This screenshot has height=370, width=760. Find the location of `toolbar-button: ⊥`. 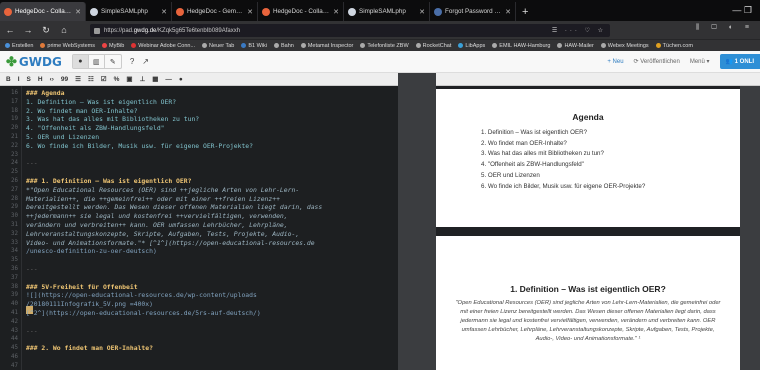

toolbar-button: ⊥ is located at coordinates (143, 79).